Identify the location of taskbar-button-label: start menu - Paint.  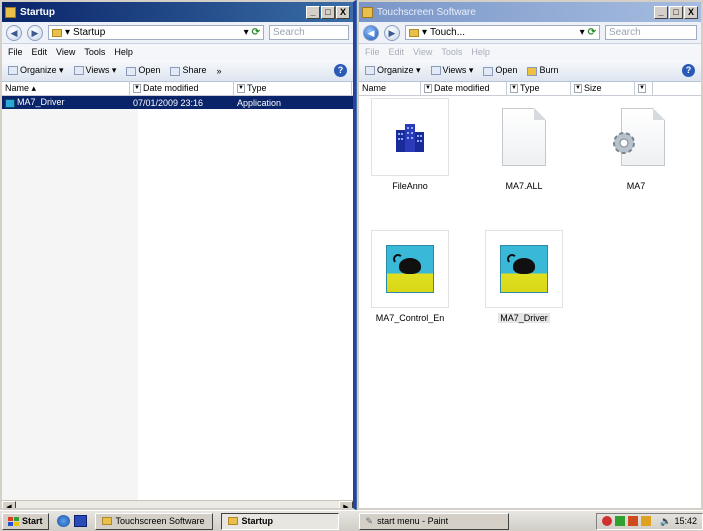
(413, 521).